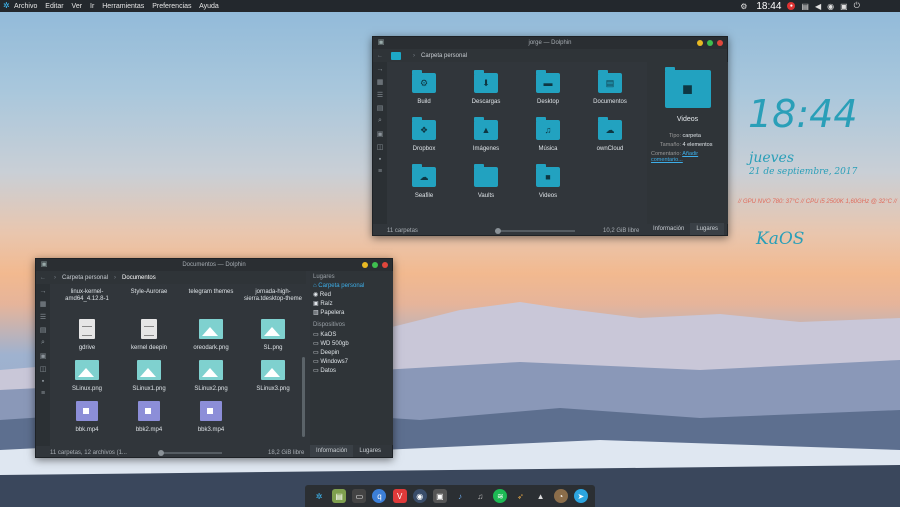  I want to click on file-item: SLinux2.png, so click(211, 376).